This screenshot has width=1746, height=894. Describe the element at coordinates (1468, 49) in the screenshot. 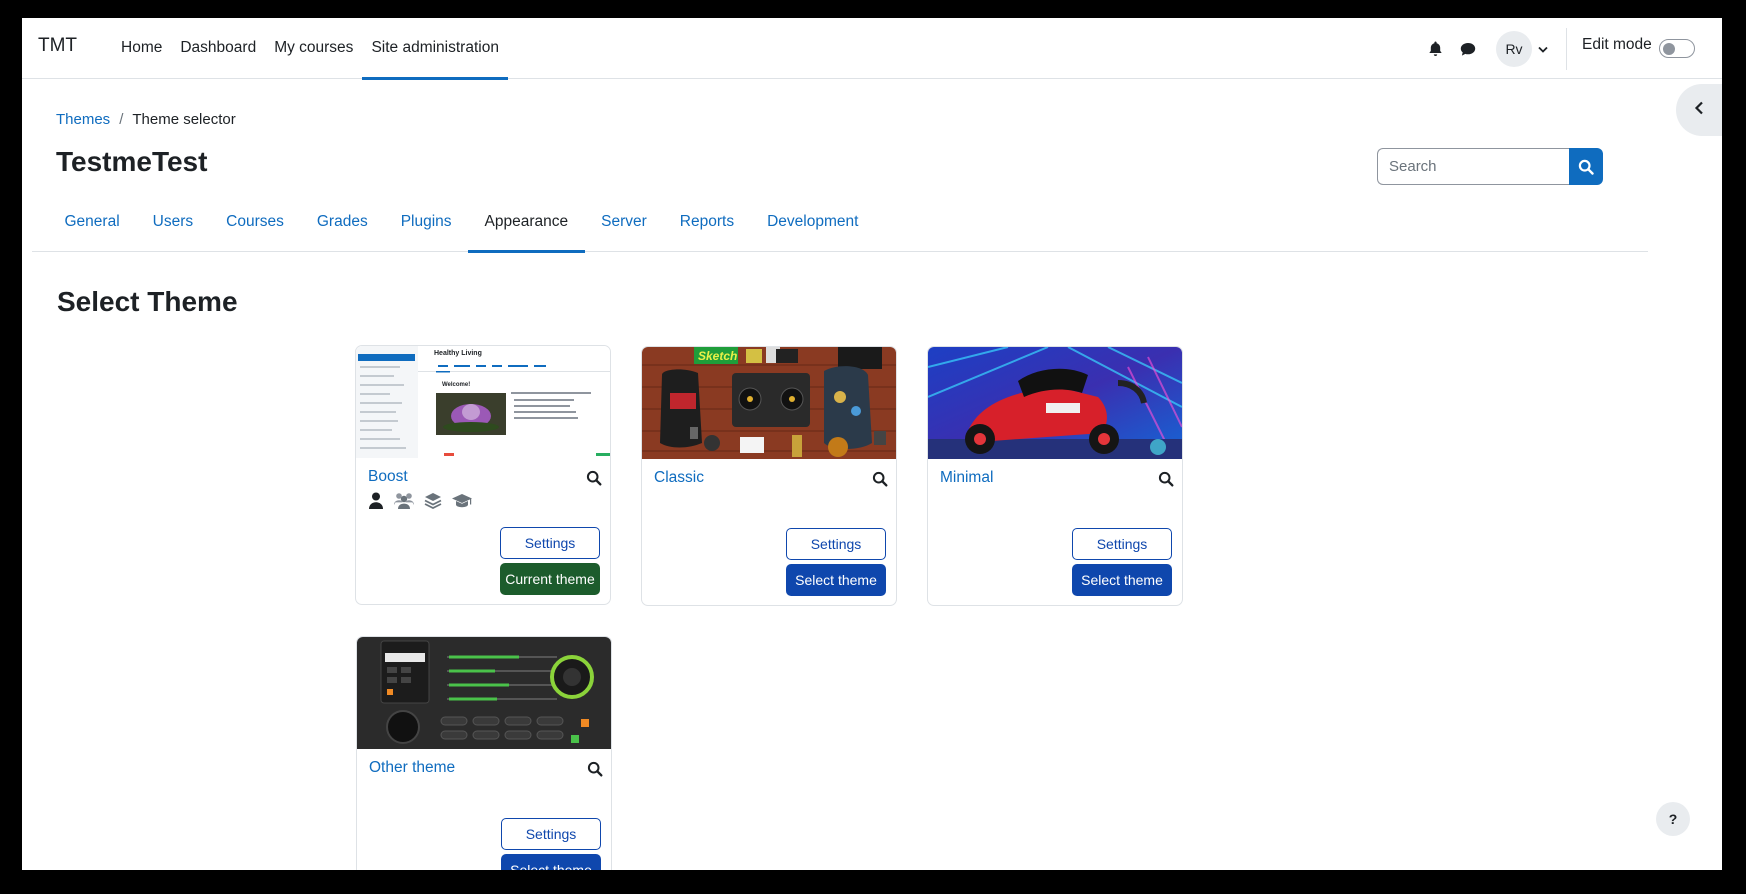

I see `messages-chat-icon` at that location.